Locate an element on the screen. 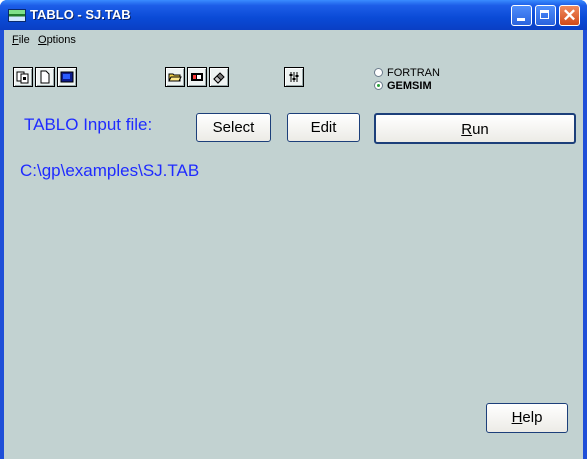 Image resolution: width=587 pixels, height=459 pixels. select-button: Select is located at coordinates (233, 127).